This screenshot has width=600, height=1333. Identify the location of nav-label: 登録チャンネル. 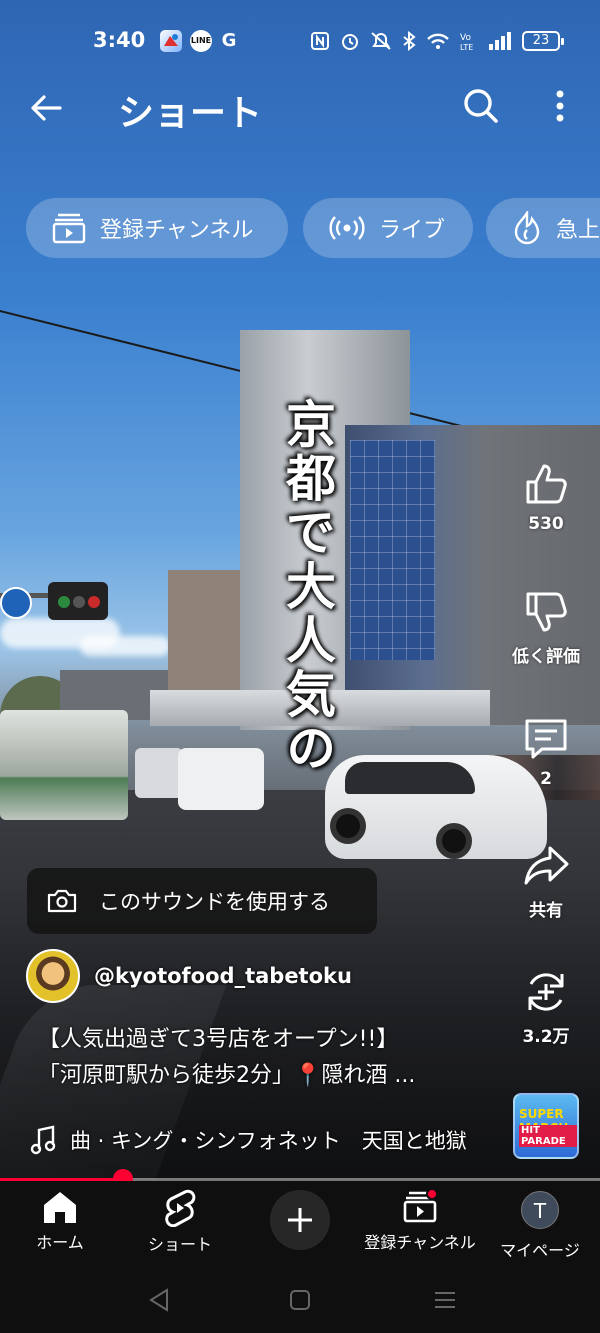
(420, 1242).